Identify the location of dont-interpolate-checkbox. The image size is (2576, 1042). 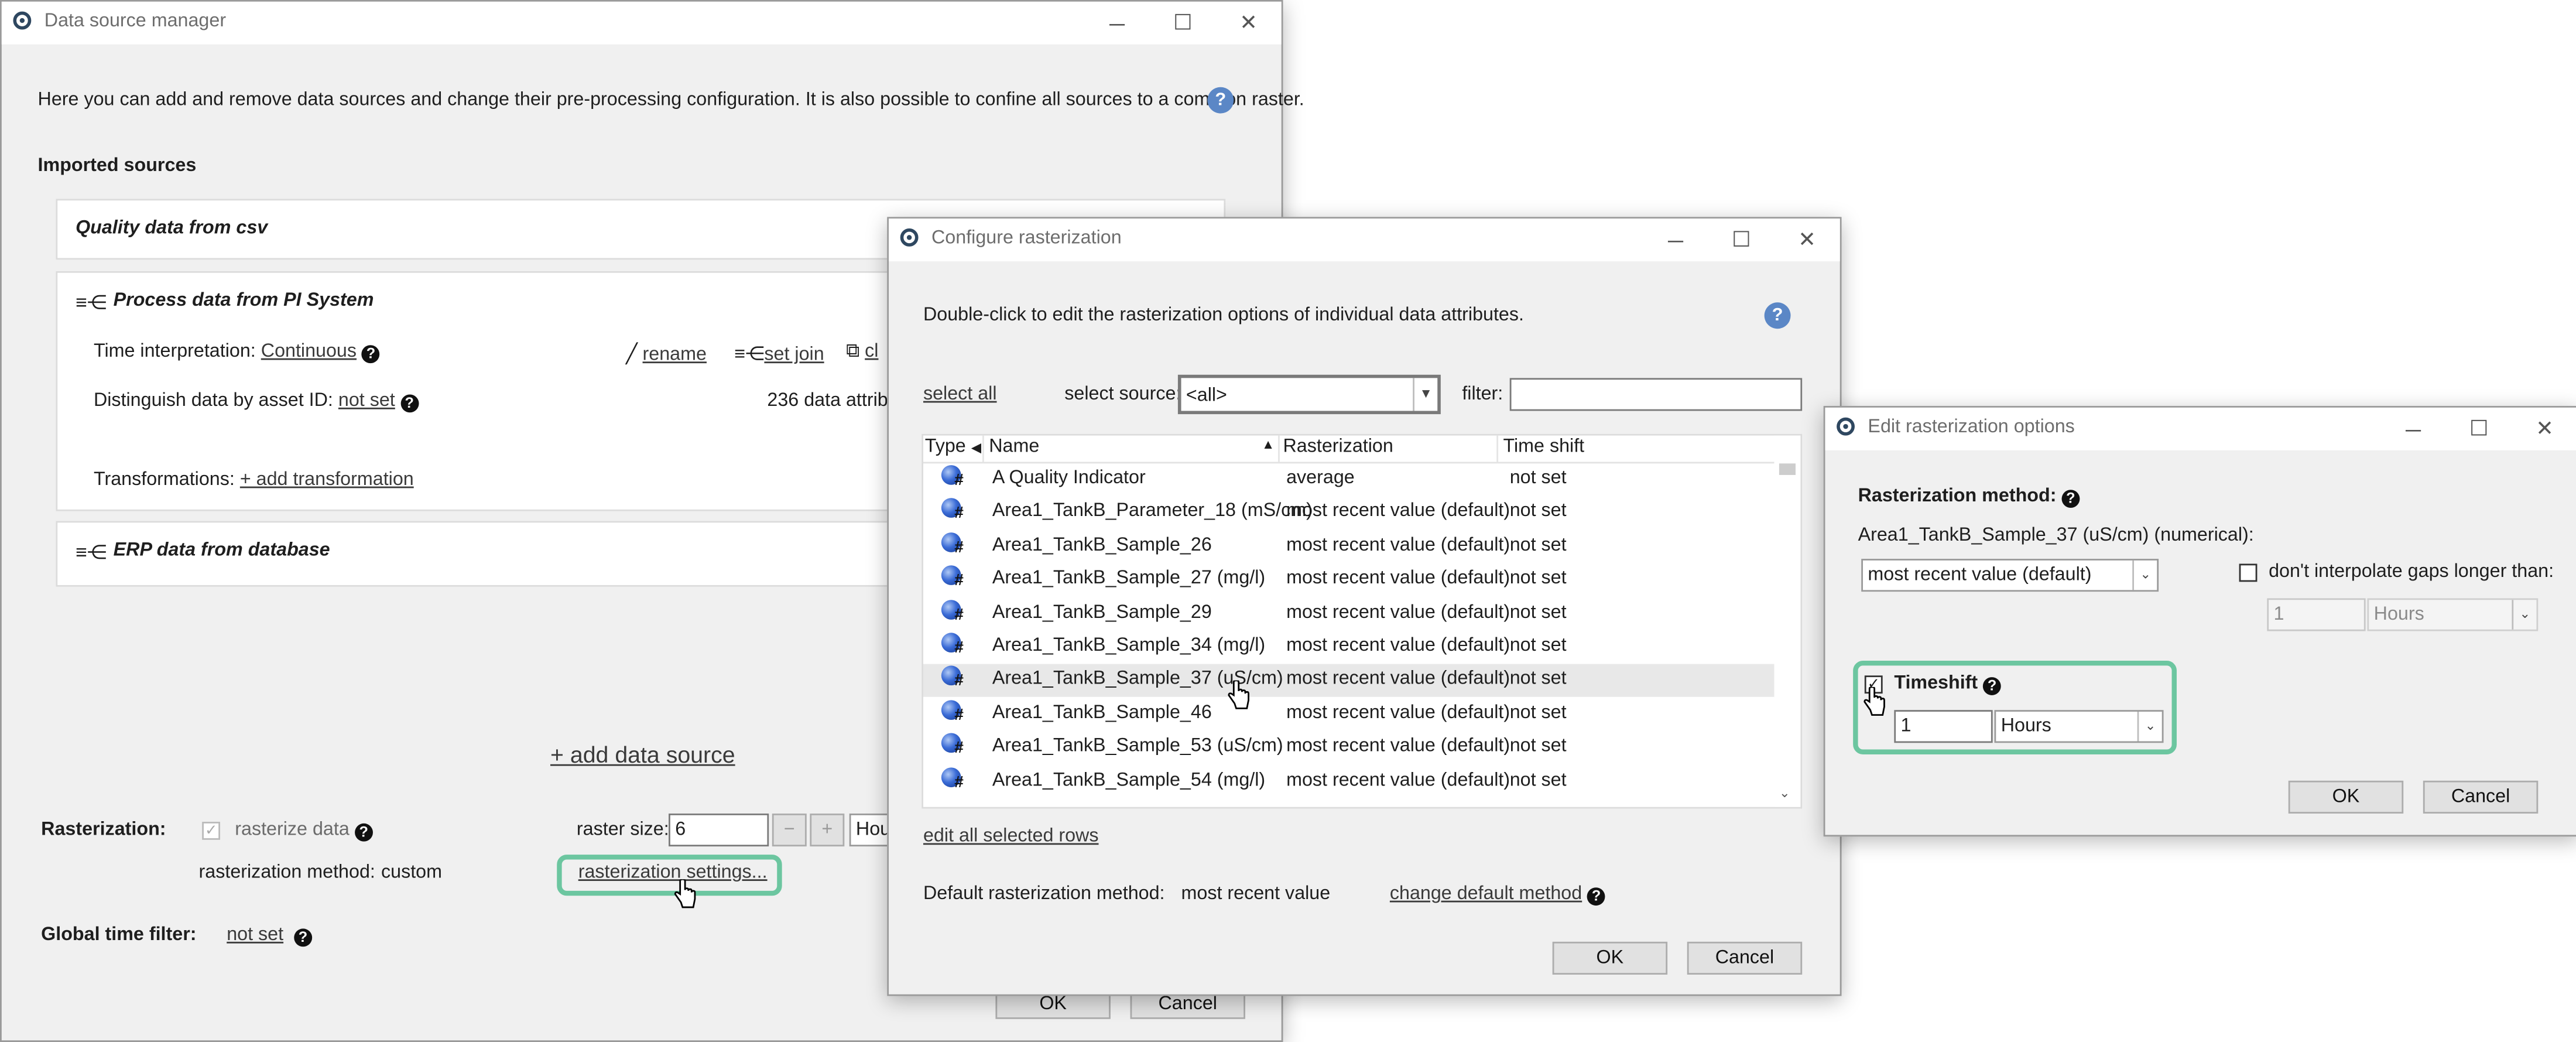
(2248, 572).